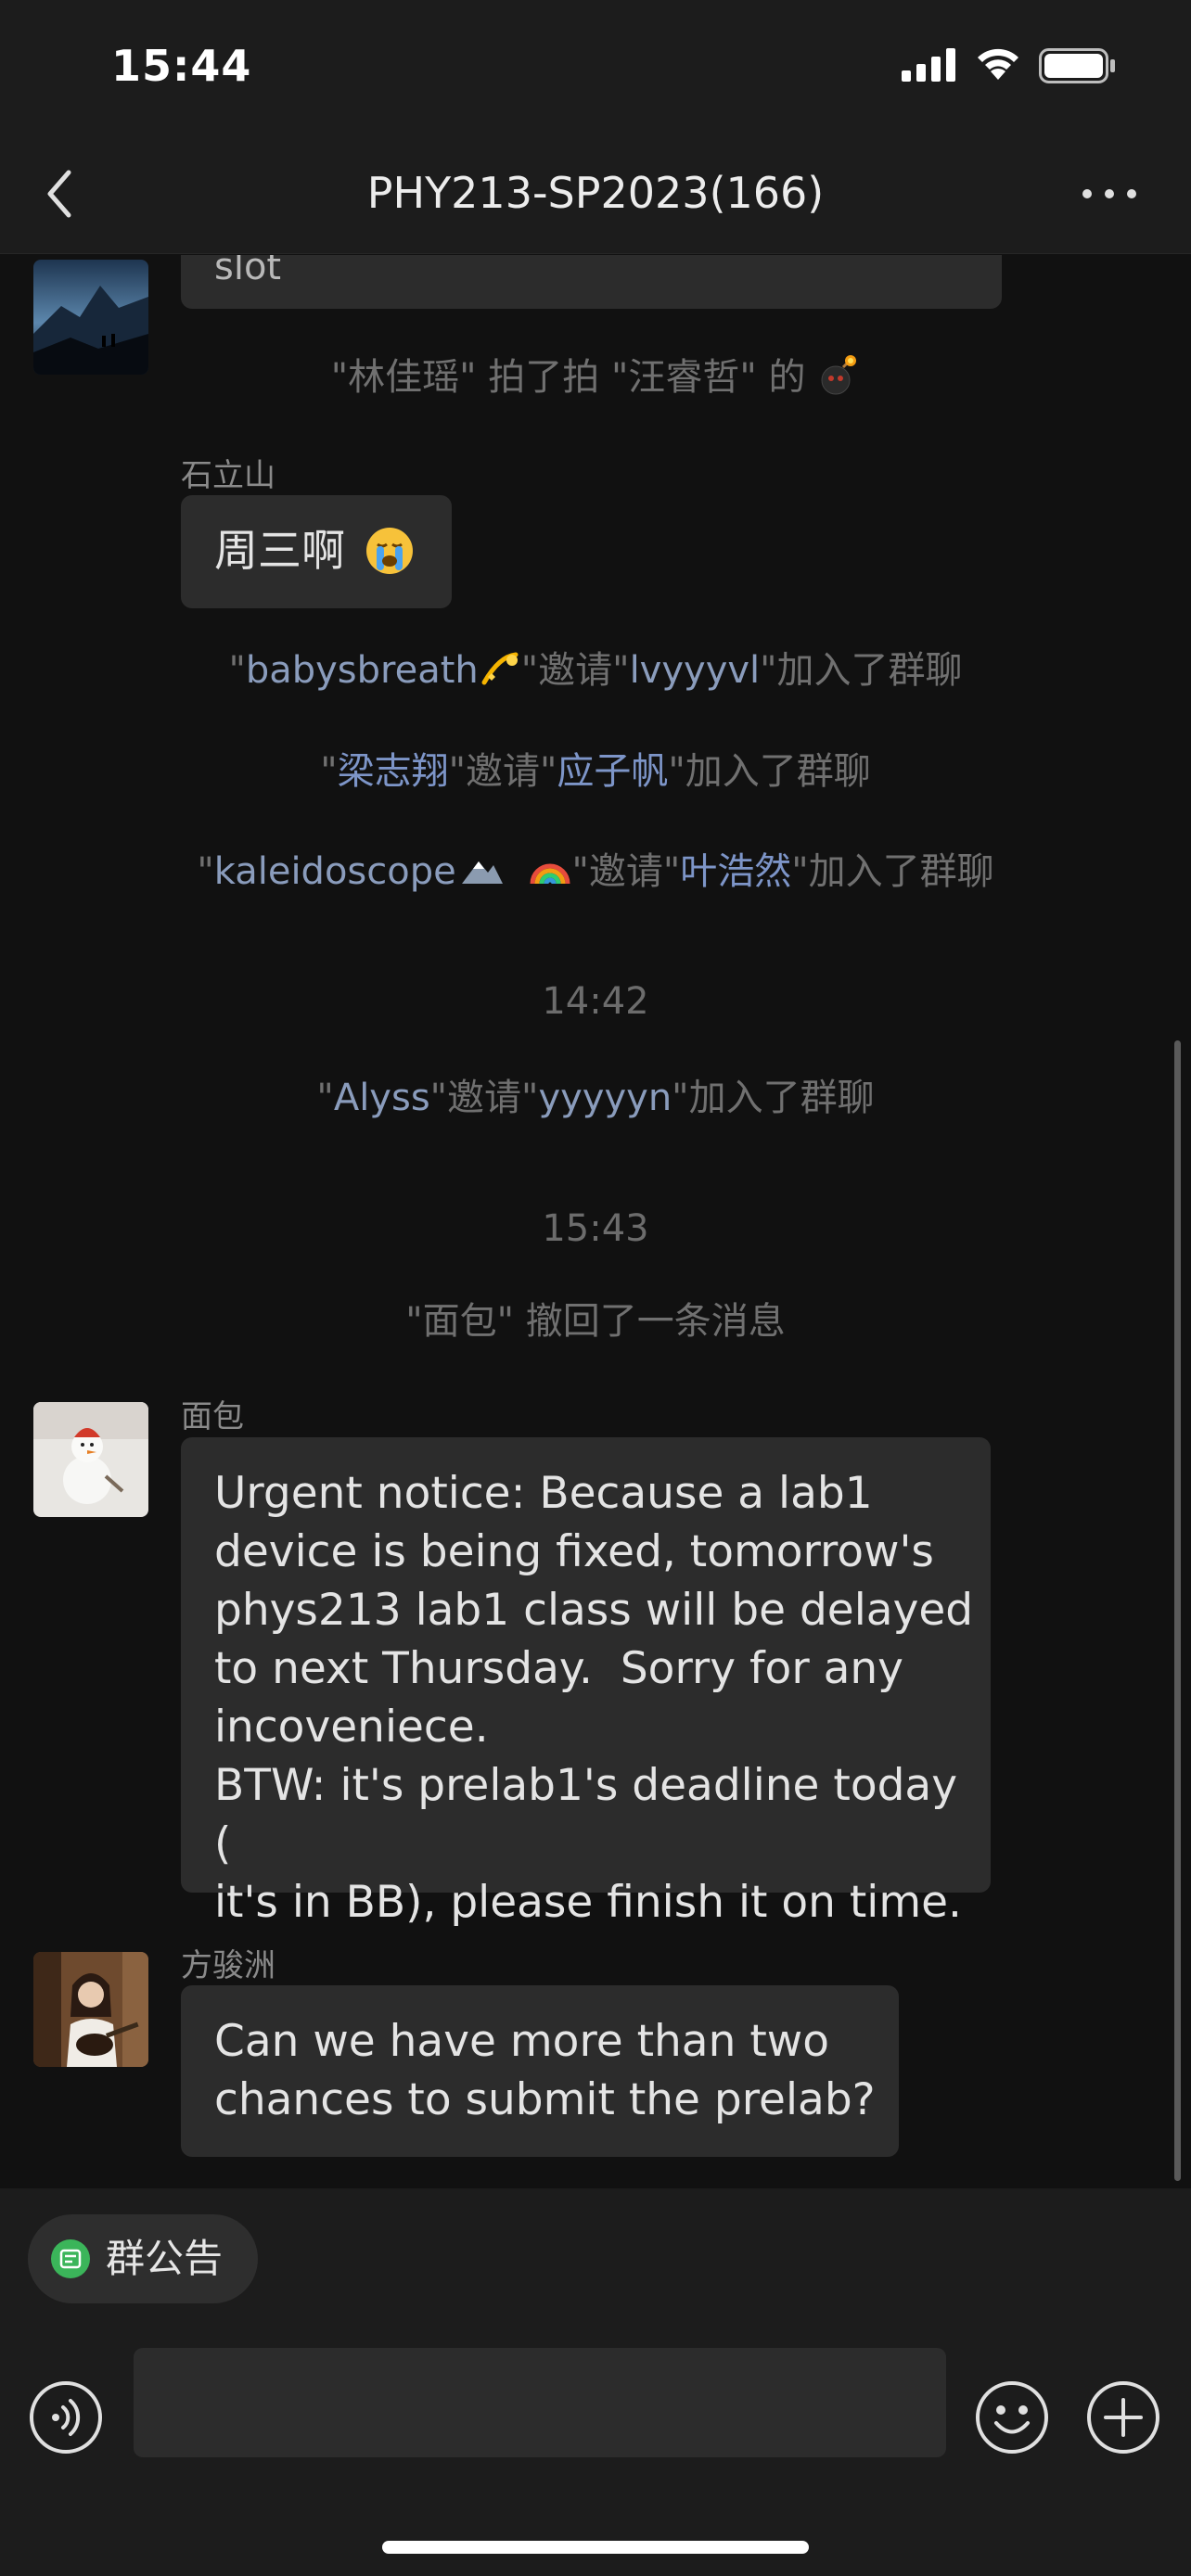  I want to click on invite-notice: "kaleidoscope "邀请"叶浩然"加入了群聊, so click(595, 872).